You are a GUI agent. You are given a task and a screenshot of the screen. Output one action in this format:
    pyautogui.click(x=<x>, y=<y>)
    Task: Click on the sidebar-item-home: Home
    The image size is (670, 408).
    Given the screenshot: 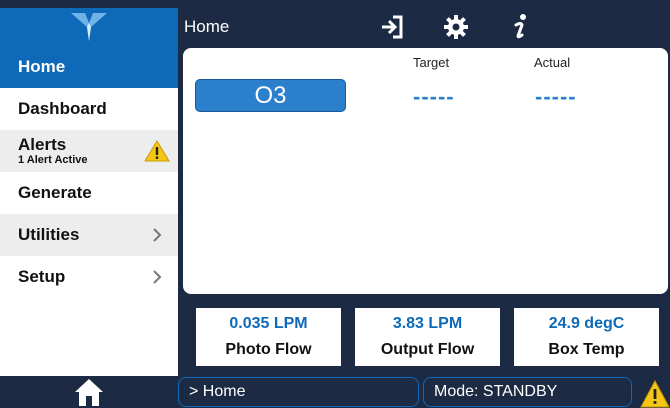 What is the action you would take?
    pyautogui.click(x=89, y=67)
    